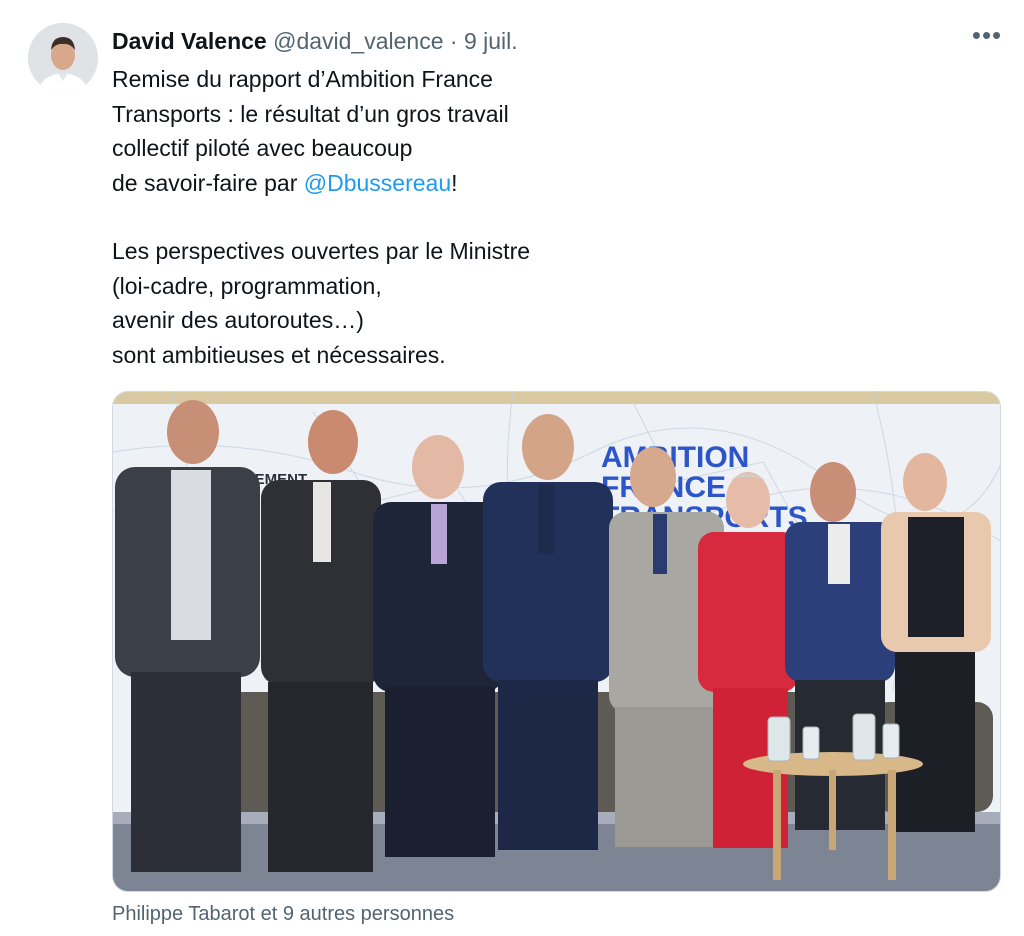 This screenshot has width=1024, height=936. I want to click on tweet-text-line: (loi-cadre, programmation,, so click(247, 285).